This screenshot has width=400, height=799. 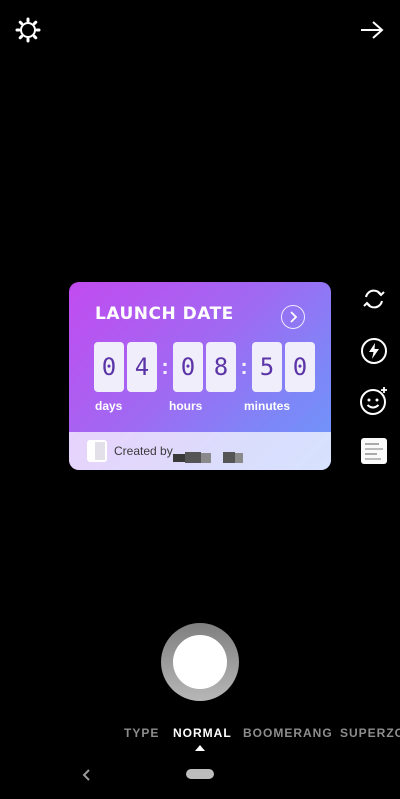 What do you see at coordinates (267, 367) in the screenshot?
I see `countdown-digit: 5` at bounding box center [267, 367].